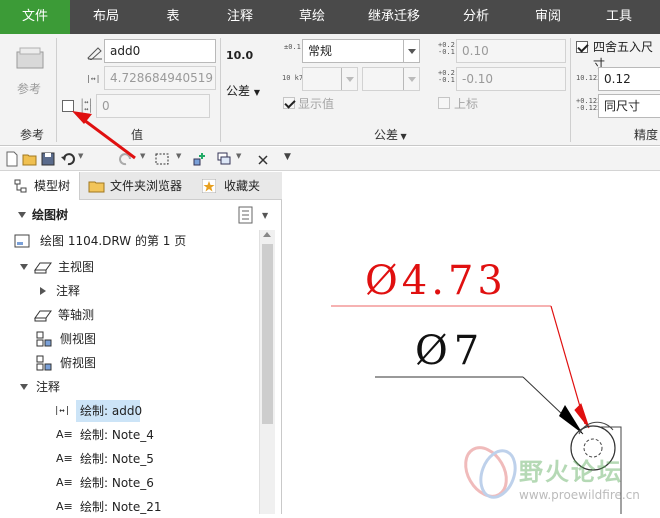 This screenshot has height=518, width=660. I want to click on tab-folder-browser: 文件夹浏览器, so click(139, 186).